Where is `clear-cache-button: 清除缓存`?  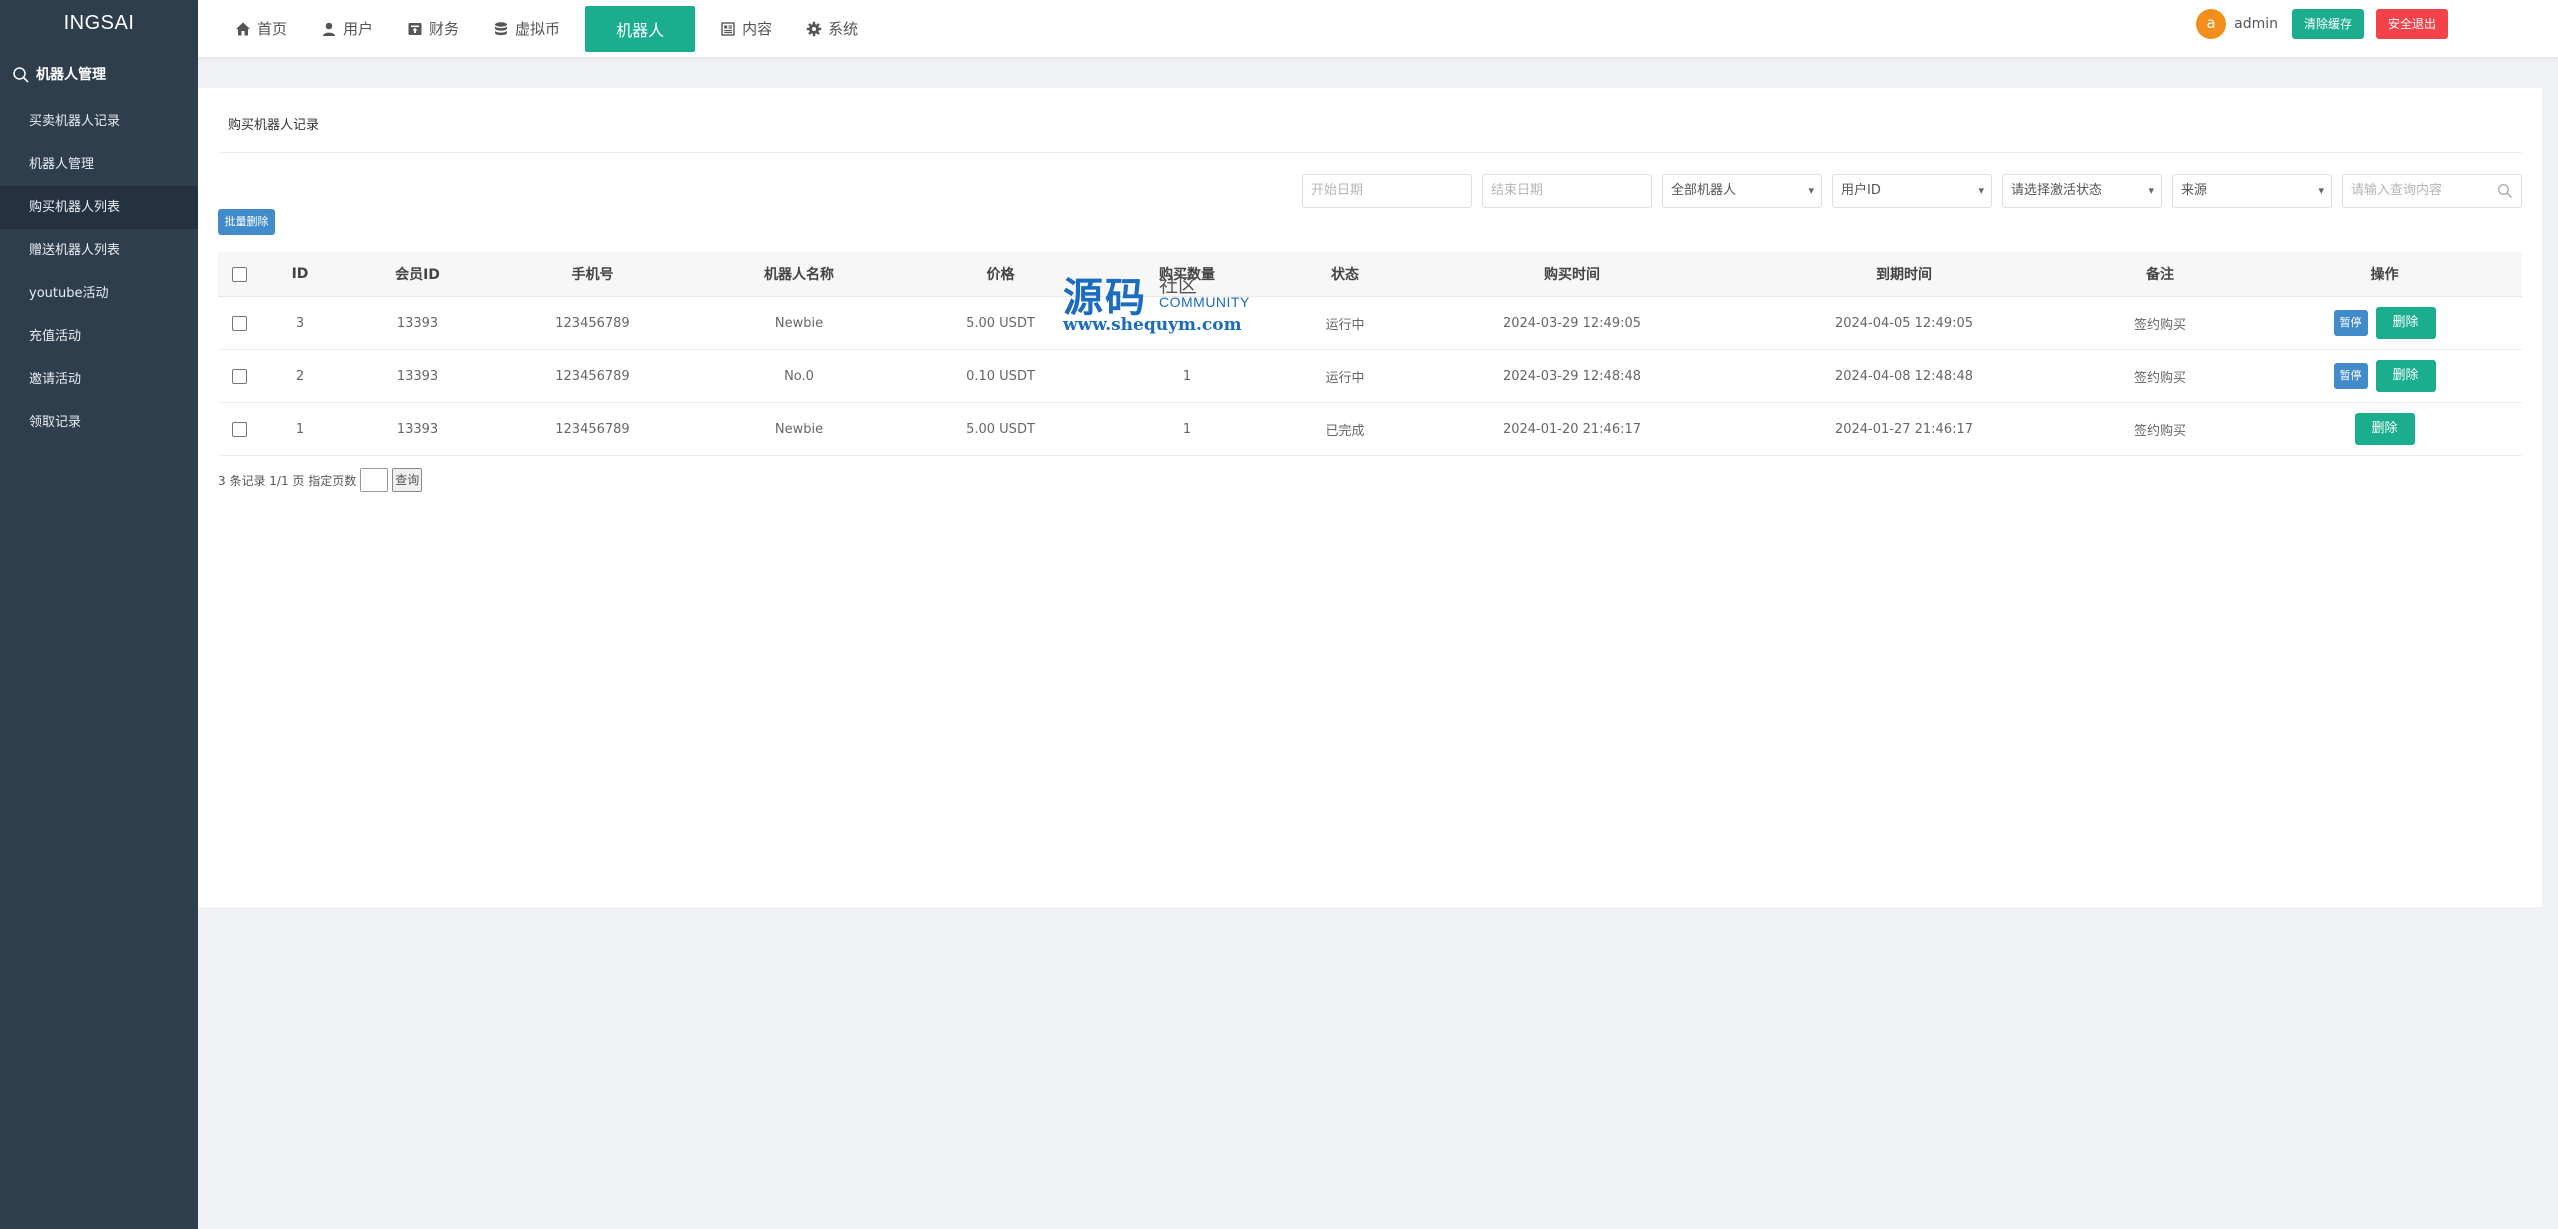
clear-cache-button: 清除缓存 is located at coordinates (2328, 24).